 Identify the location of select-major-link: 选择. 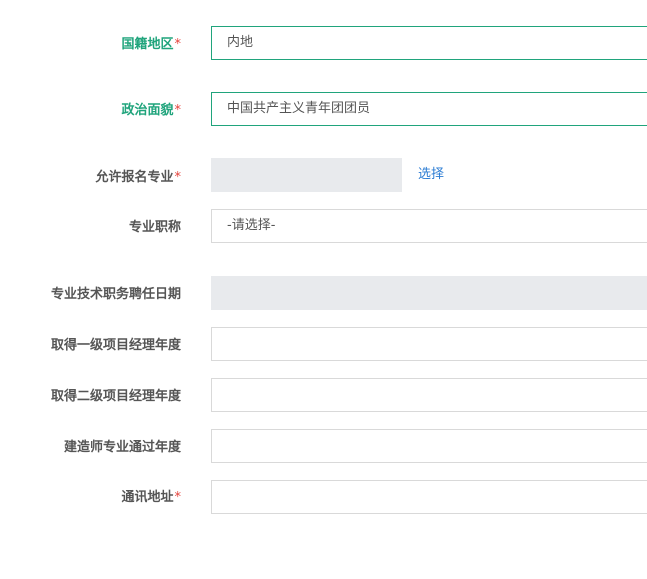
(431, 175).